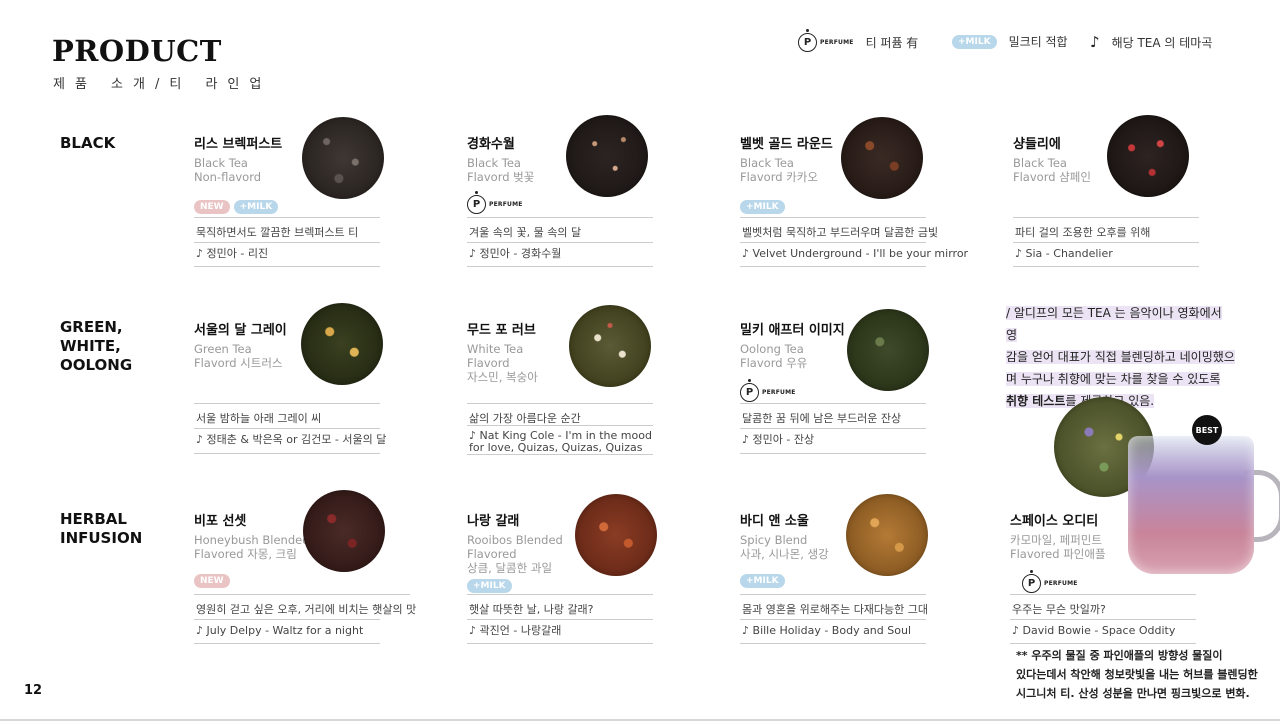 The height and width of the screenshot is (721, 1280). Describe the element at coordinates (515, 630) in the screenshot. I see `product-theme-song: ♪ 곽진언 - 나랑갈래` at that location.